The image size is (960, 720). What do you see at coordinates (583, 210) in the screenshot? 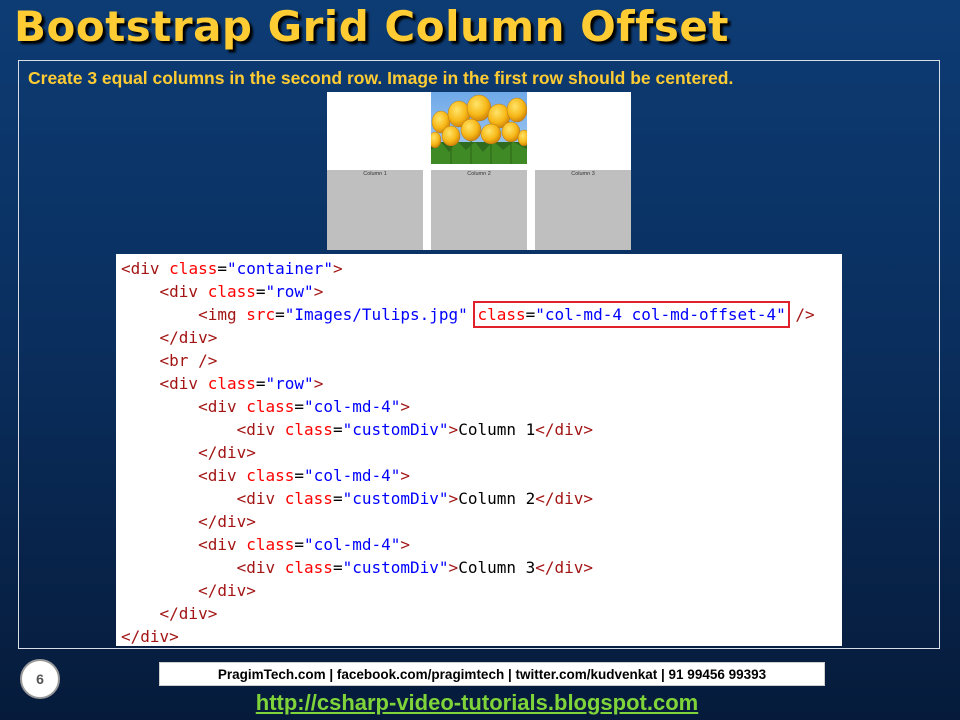
I see `preview-column-3: Column 3` at bounding box center [583, 210].